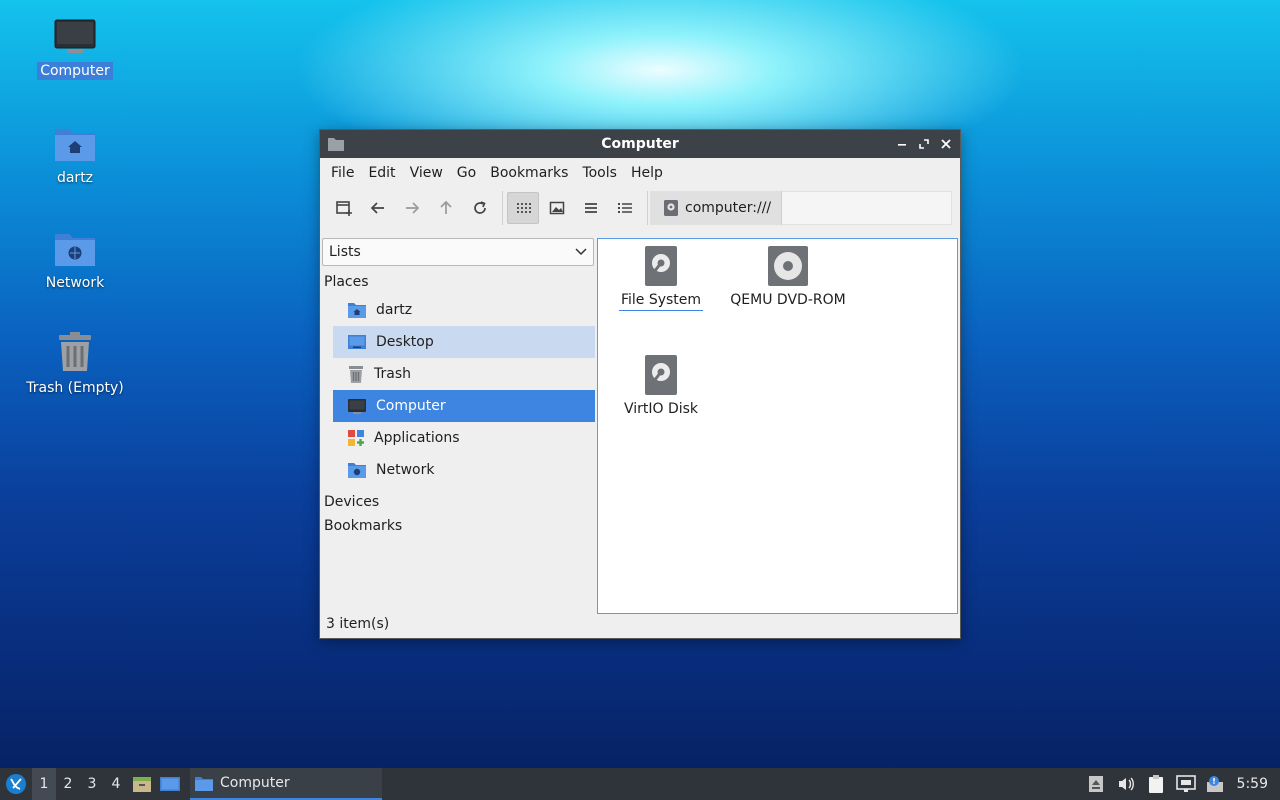 The width and height of the screenshot is (1280, 800). Describe the element at coordinates (464, 470) in the screenshot. I see `sidebar-item-network: Network` at that location.